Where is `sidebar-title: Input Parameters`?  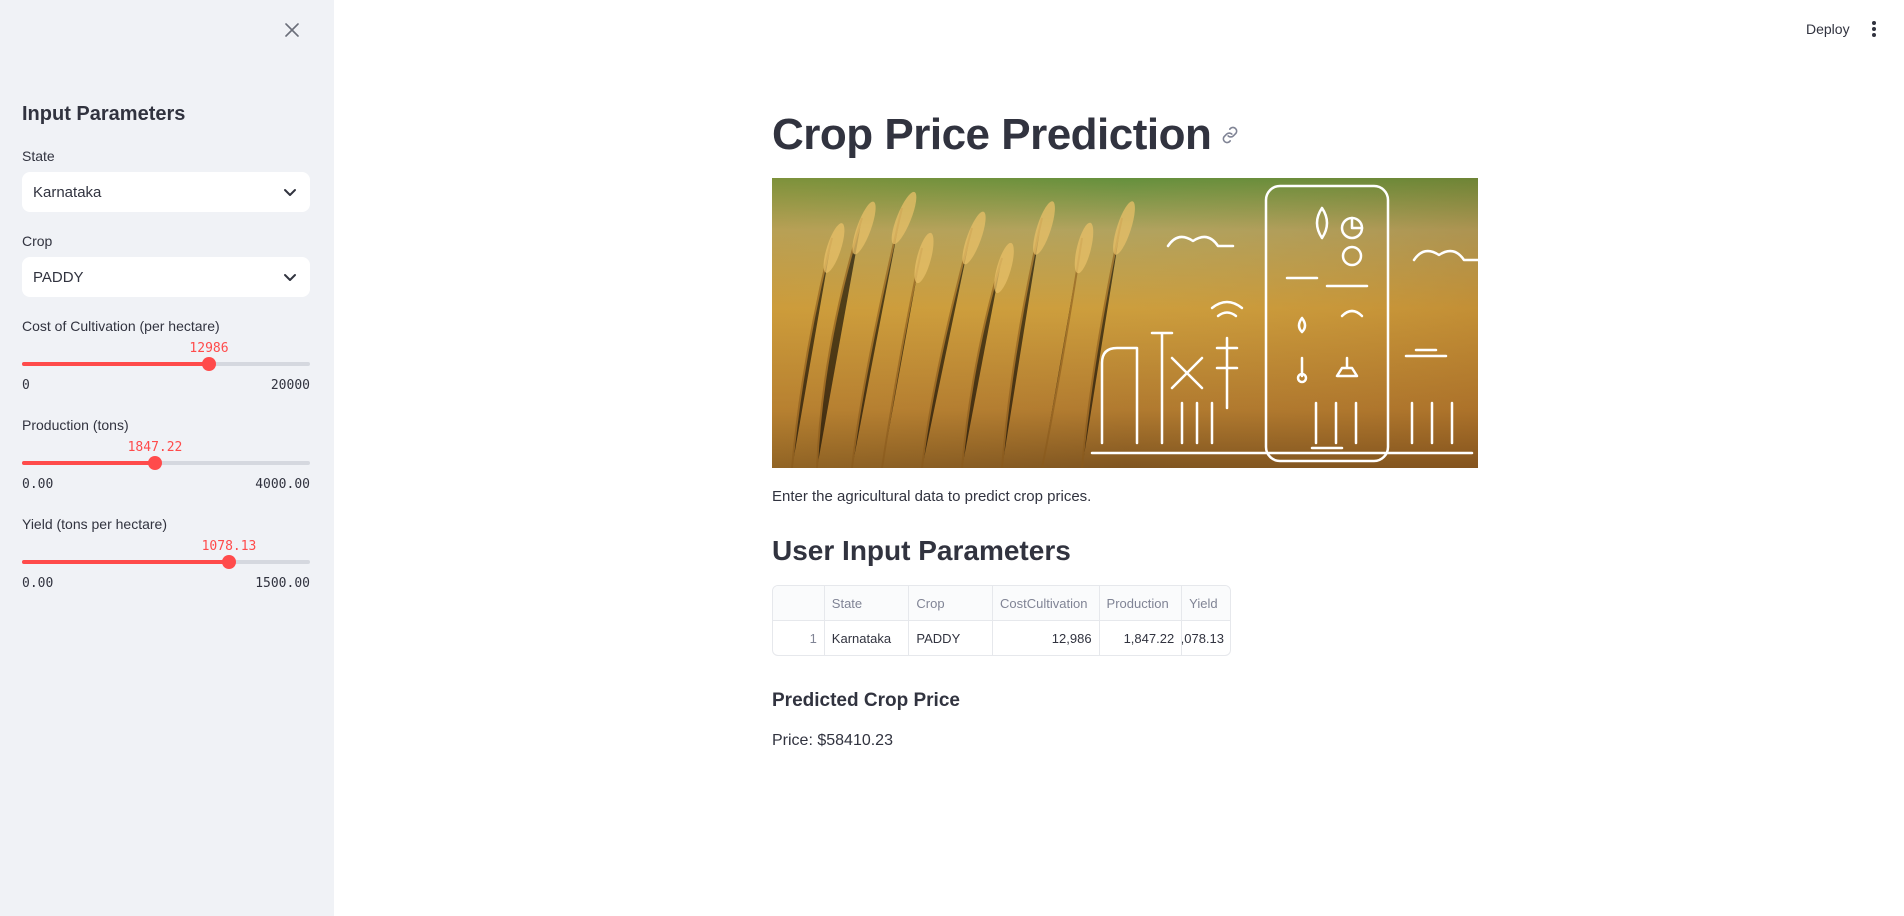
sidebar-title: Input Parameters is located at coordinates (104, 114).